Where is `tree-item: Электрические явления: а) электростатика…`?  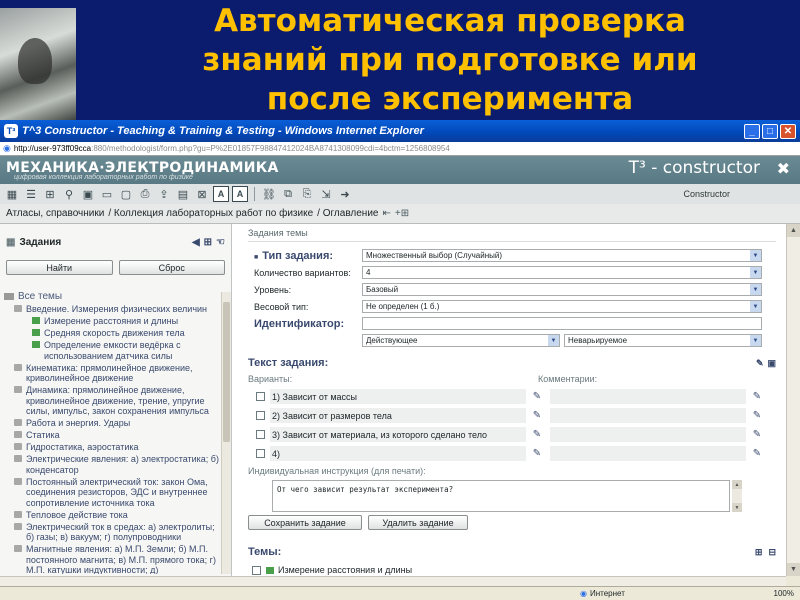
tree-item: Электрические явления: а) электростатика… is located at coordinates (114, 464).